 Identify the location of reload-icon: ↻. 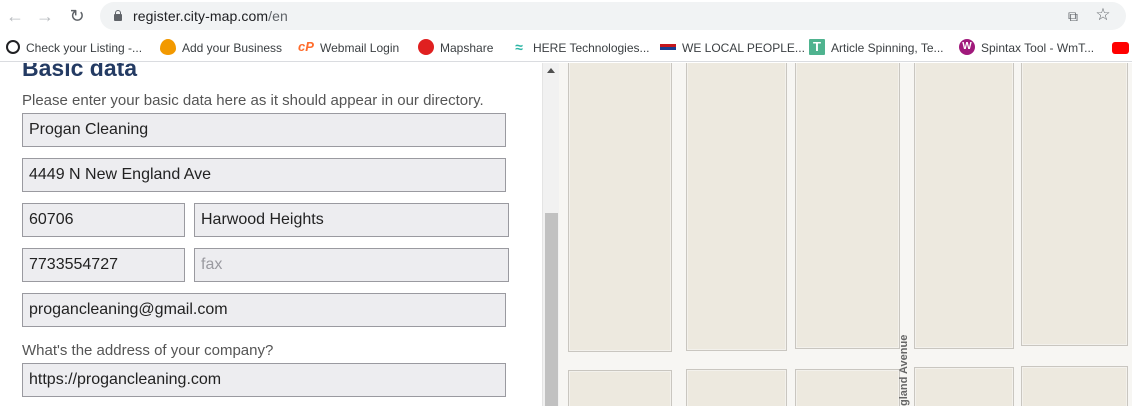
(77, 16).